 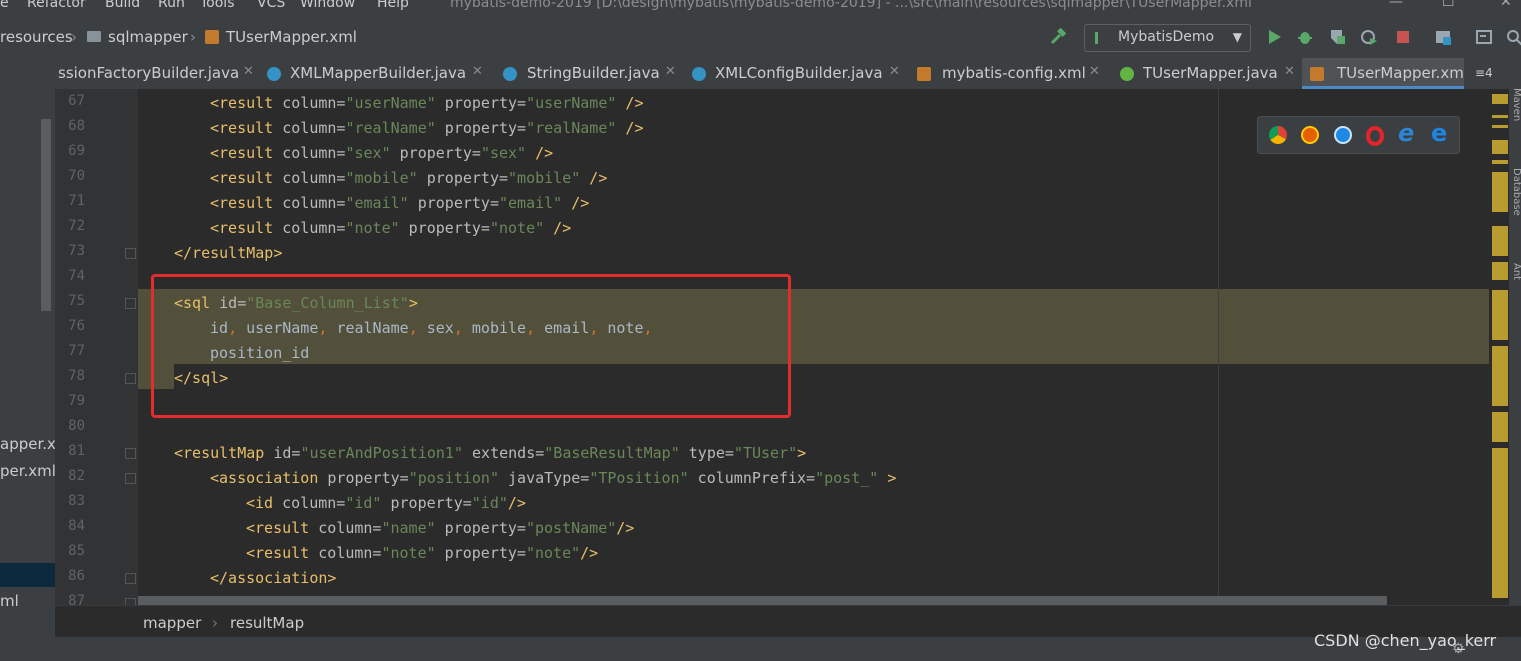 I want to click on java-interface-icon, so click(x=1127, y=74).